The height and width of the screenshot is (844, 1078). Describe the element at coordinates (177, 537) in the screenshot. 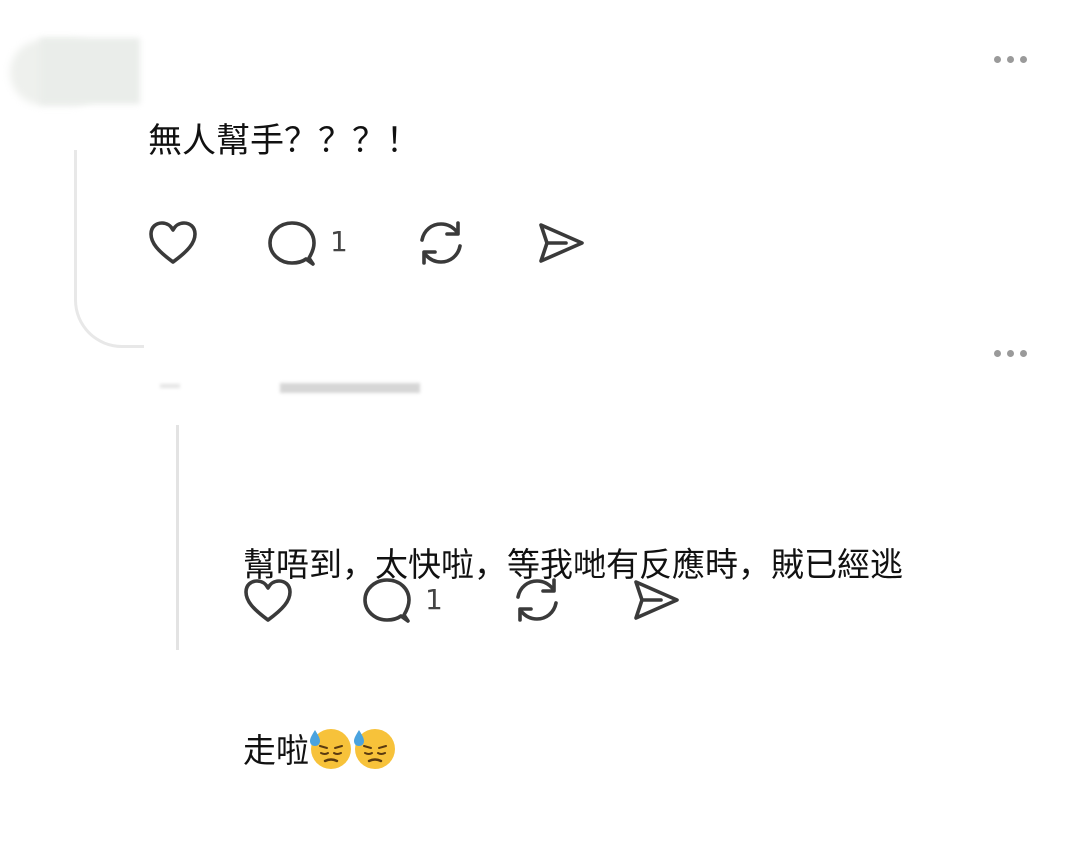

I see `thread-line` at that location.